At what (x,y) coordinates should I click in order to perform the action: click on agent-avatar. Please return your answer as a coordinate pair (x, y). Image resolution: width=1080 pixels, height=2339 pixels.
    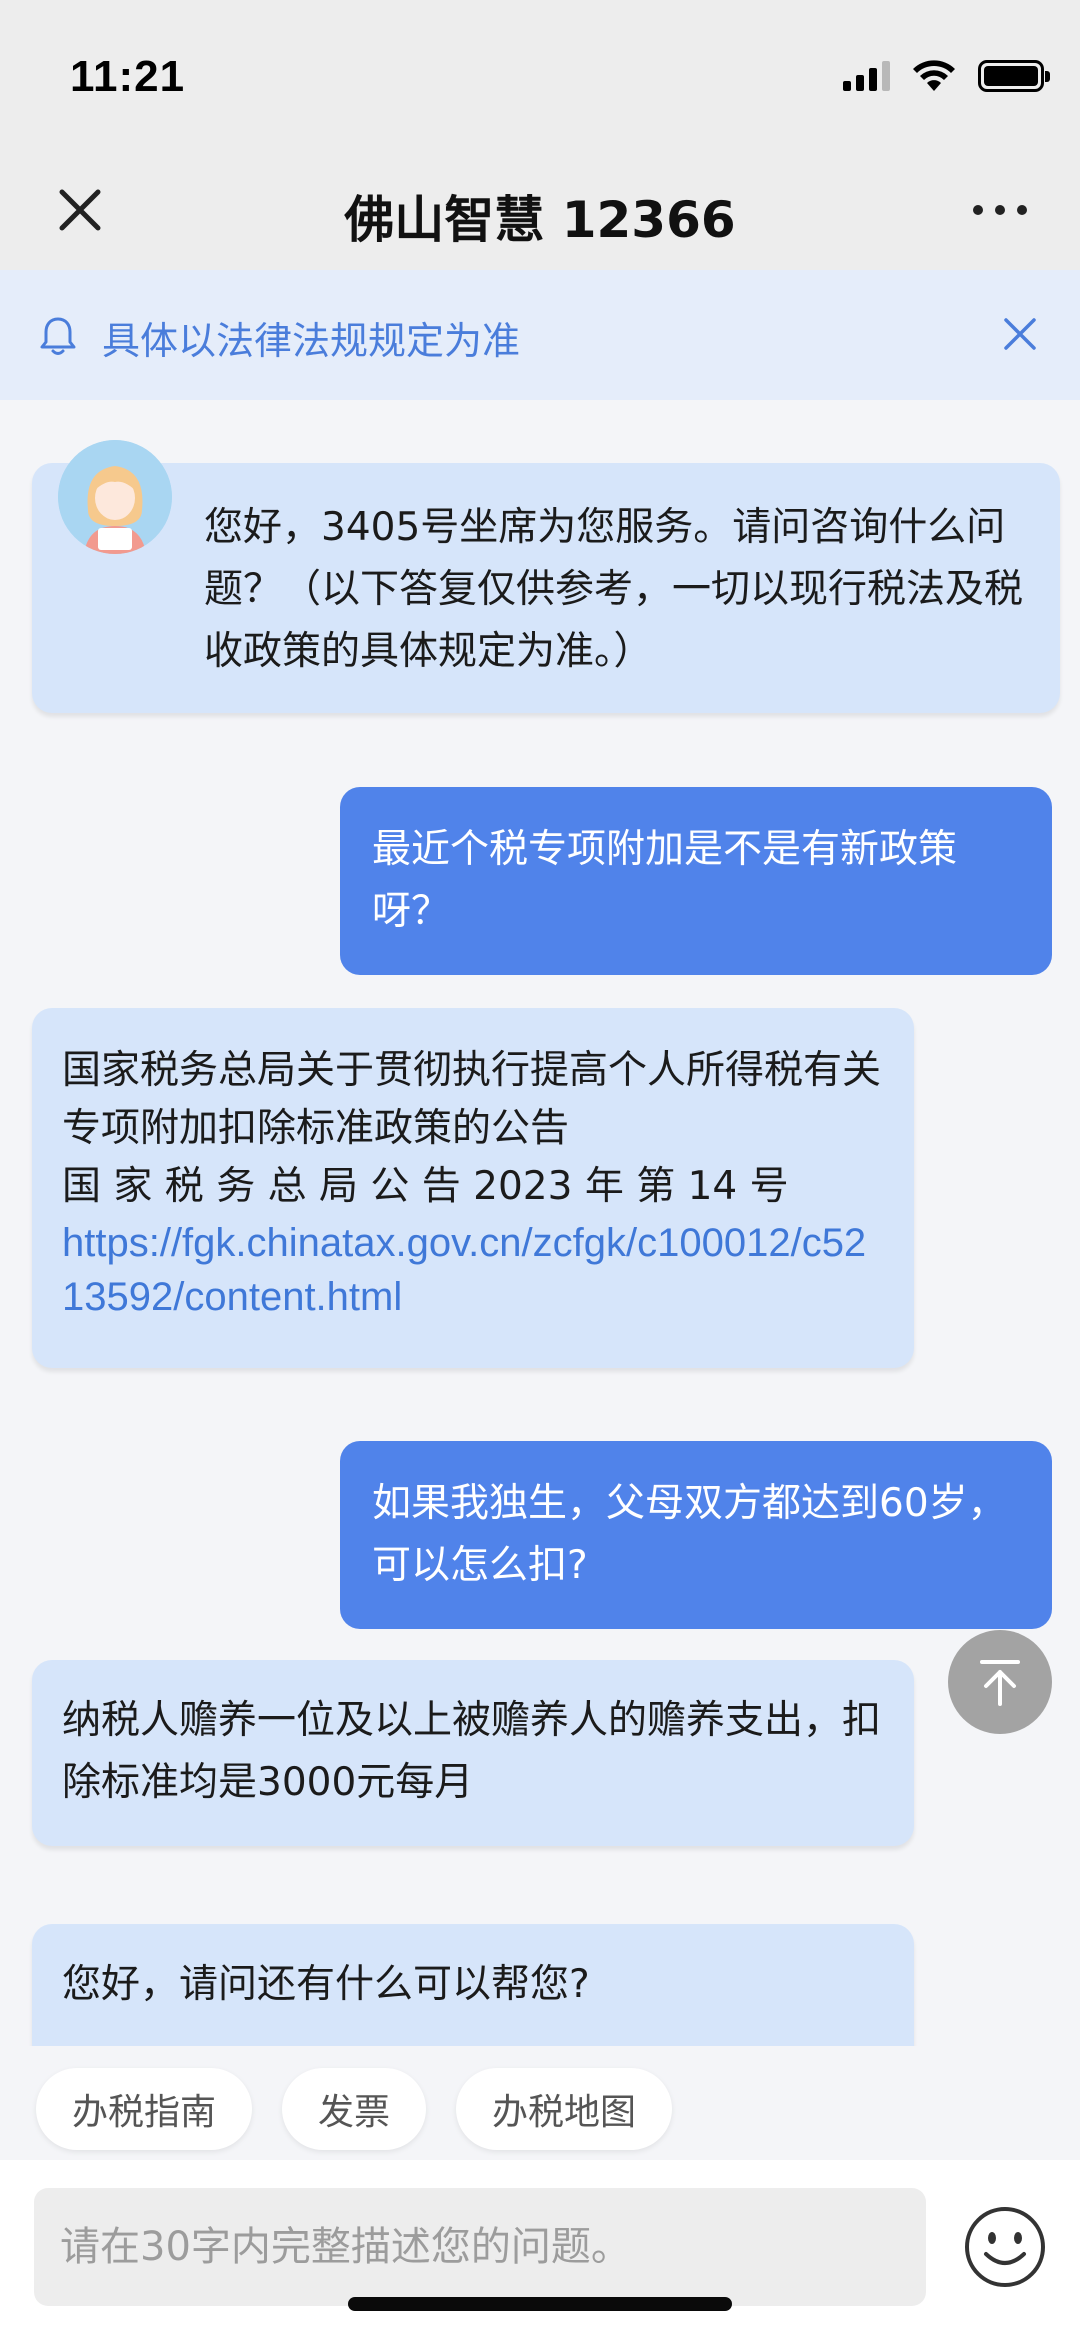
    Looking at the image, I should click on (115, 497).